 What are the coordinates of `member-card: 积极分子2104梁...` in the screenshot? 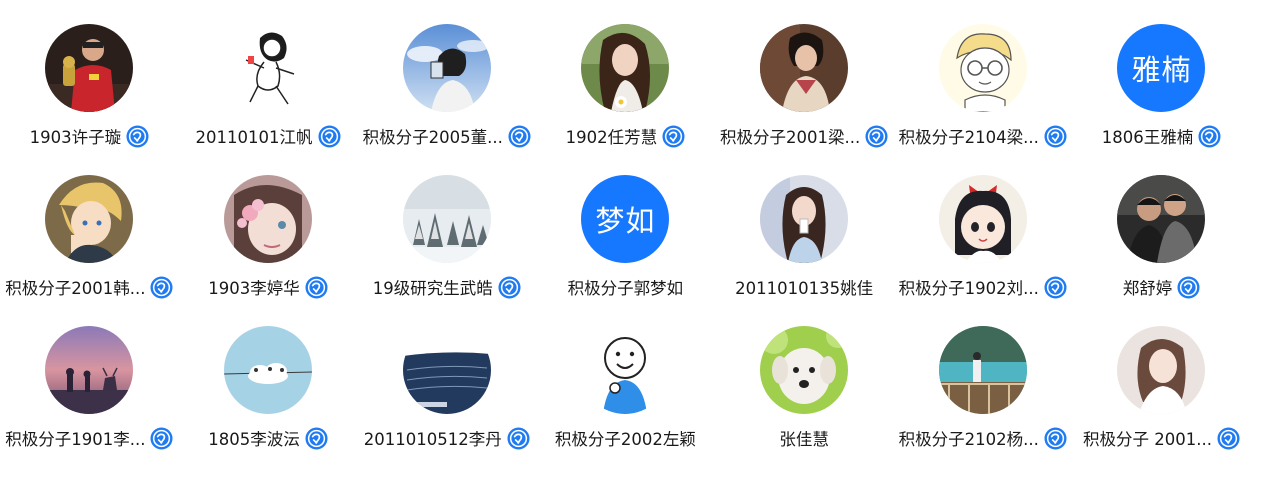 It's located at (982, 99).